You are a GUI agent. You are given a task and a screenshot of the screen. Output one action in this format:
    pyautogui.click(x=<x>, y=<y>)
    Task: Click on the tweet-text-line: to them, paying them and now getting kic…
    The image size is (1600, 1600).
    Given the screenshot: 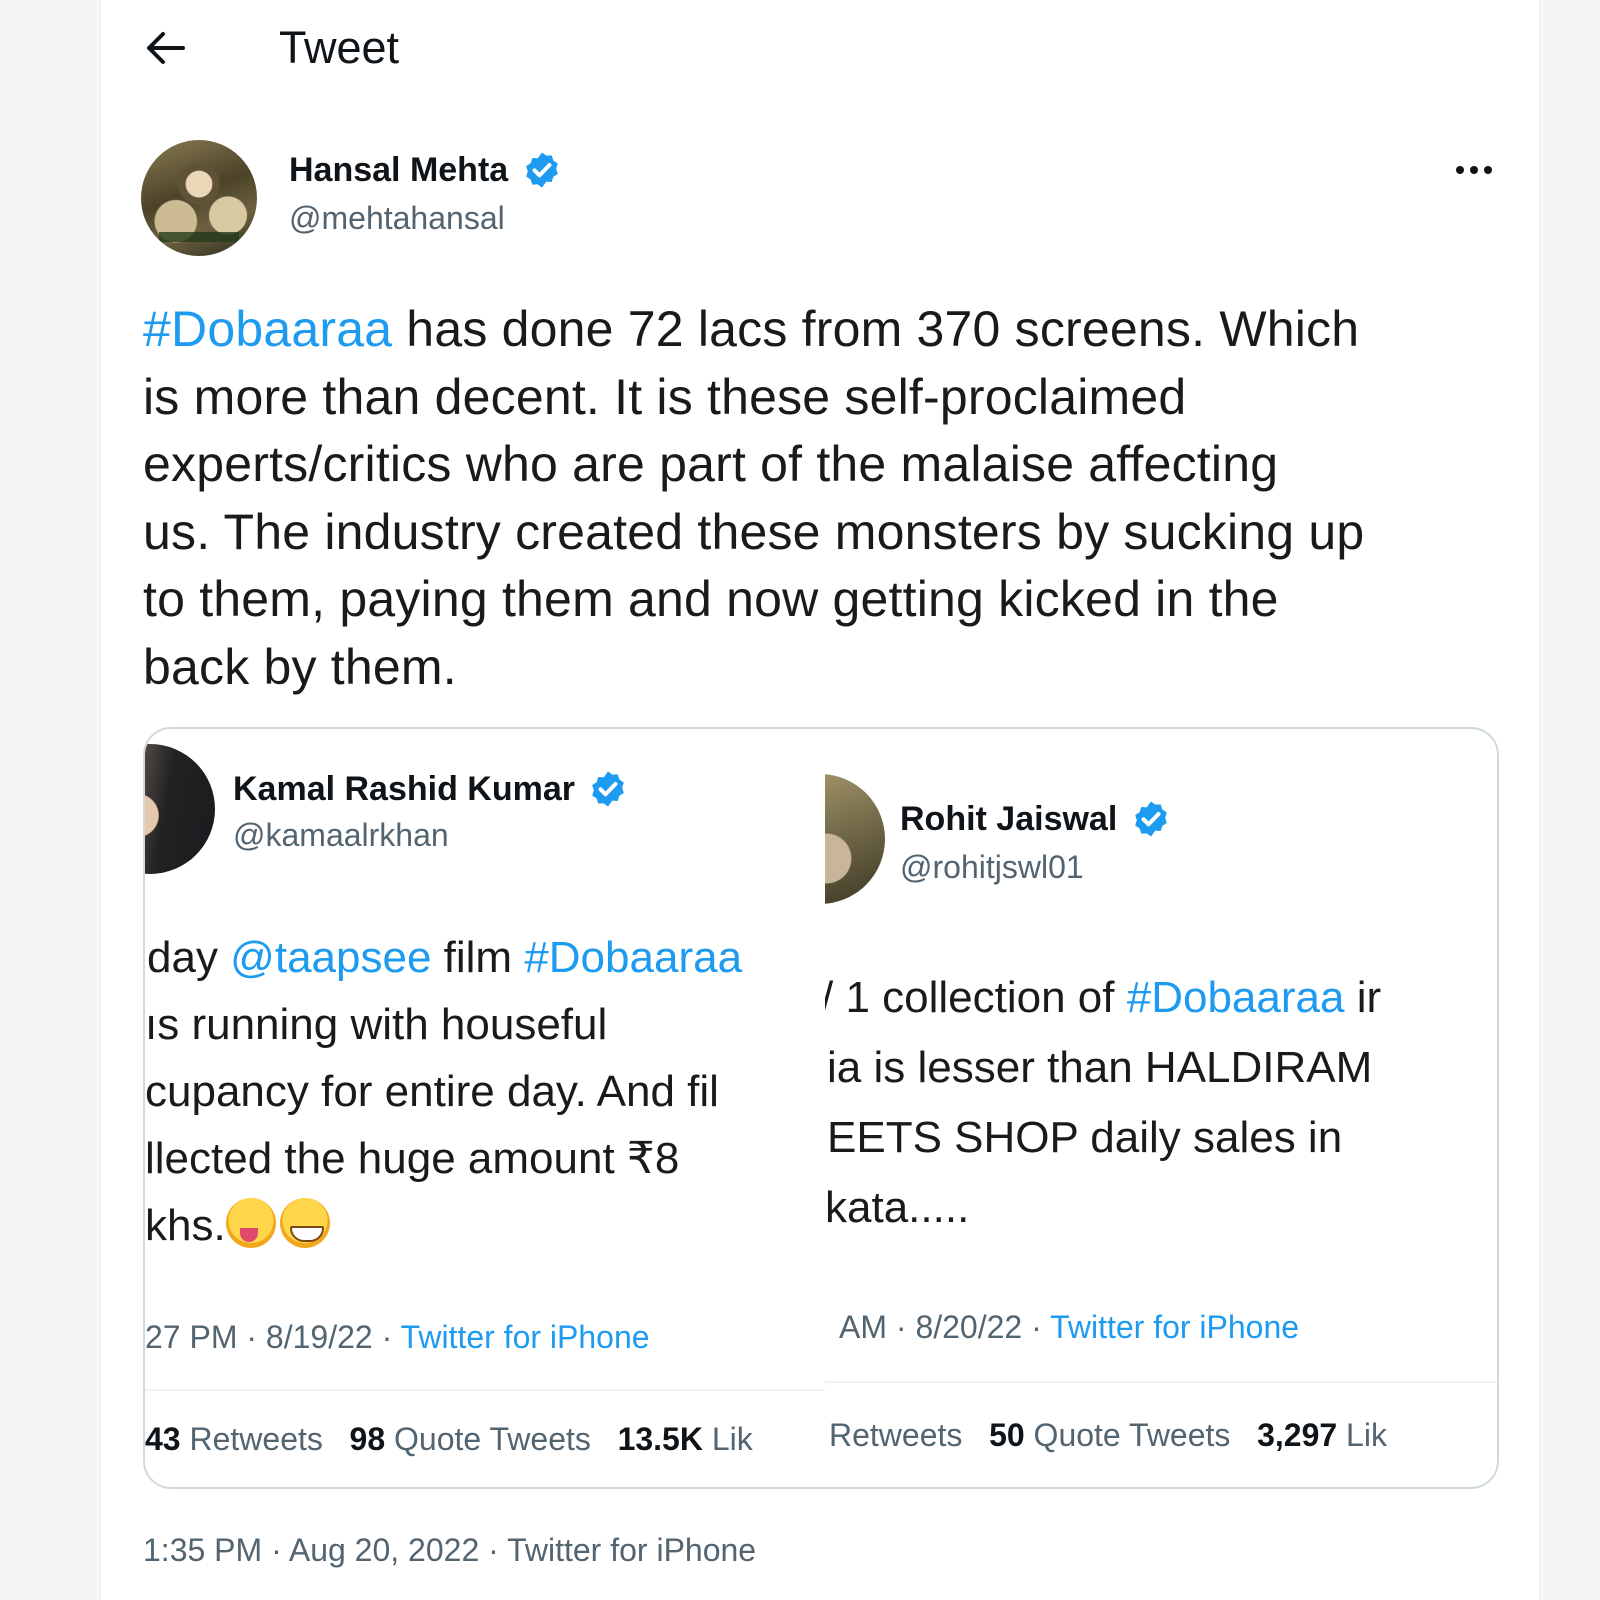 What is the action you would take?
    pyautogui.click(x=711, y=599)
    